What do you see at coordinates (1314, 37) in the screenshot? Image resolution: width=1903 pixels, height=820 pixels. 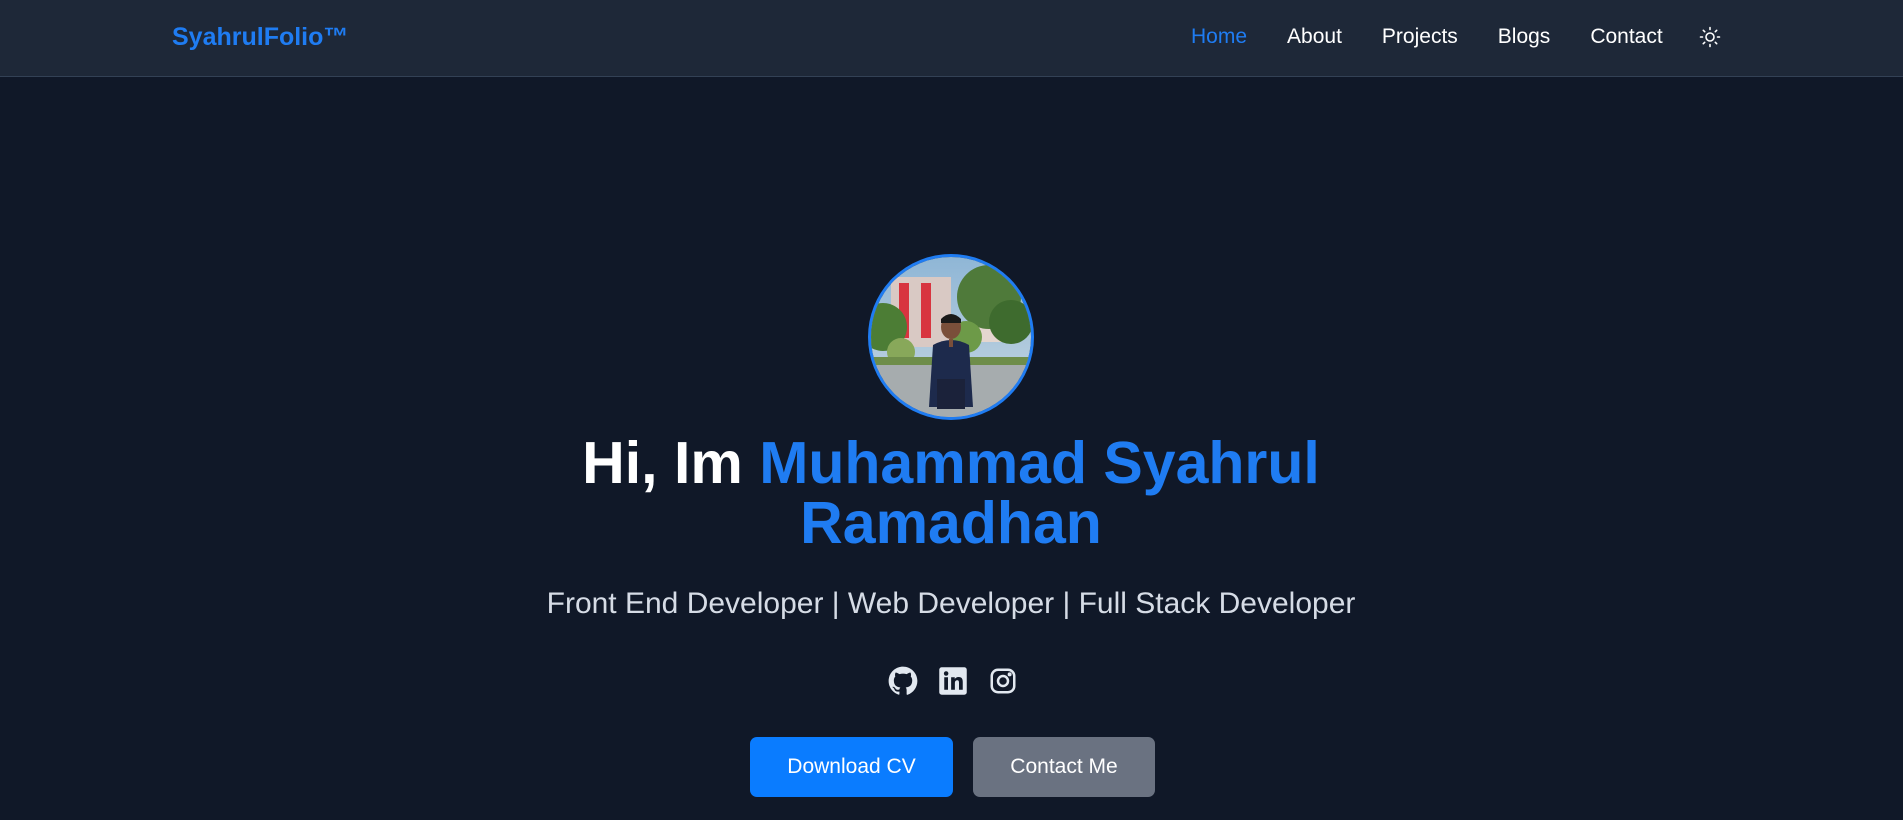 I see `nav-link-about: About` at bounding box center [1314, 37].